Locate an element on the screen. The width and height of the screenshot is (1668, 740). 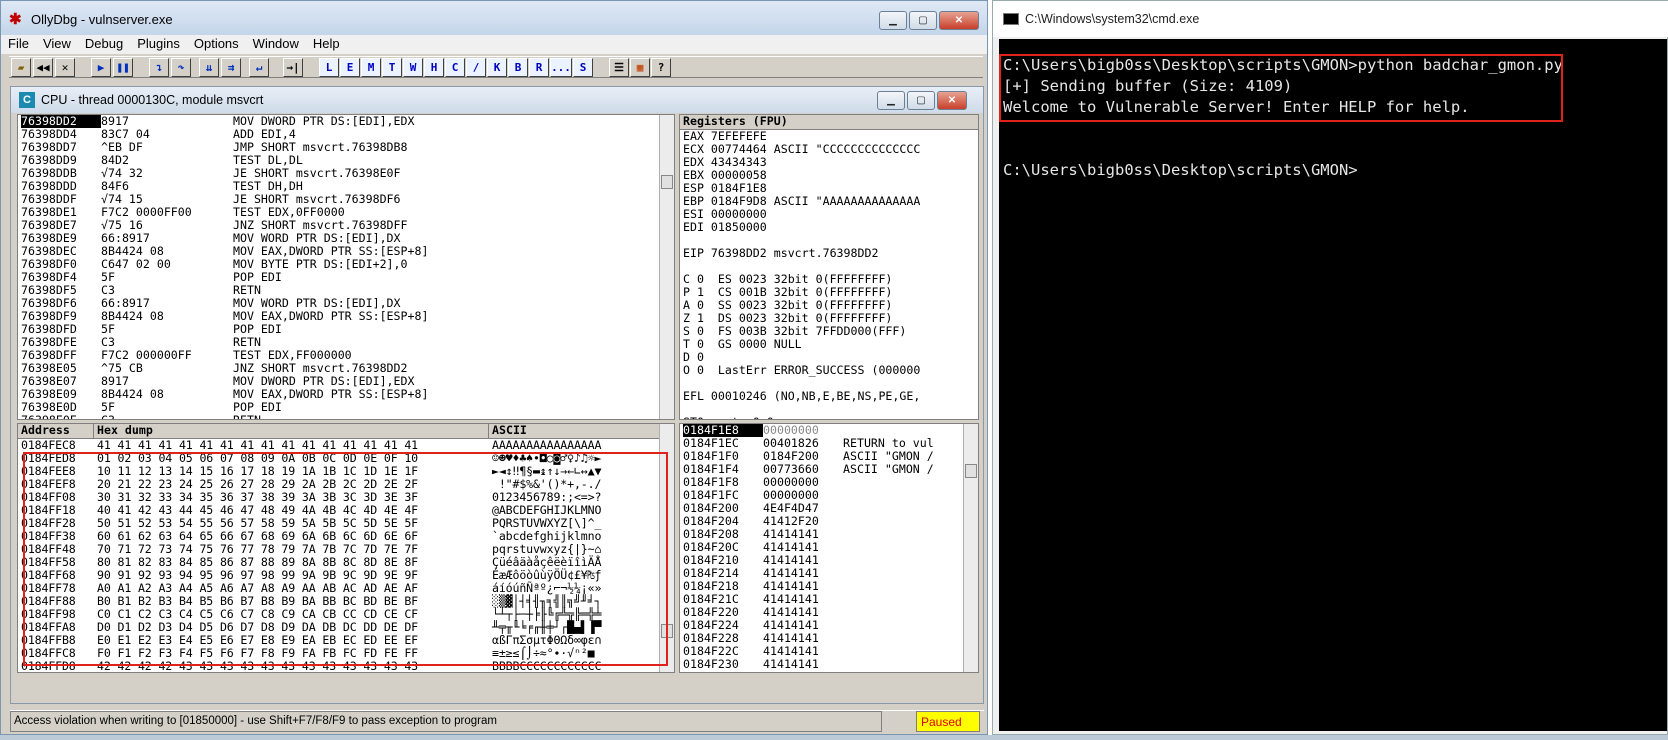
dump-scroll-thumb is located at coordinates (667, 631).